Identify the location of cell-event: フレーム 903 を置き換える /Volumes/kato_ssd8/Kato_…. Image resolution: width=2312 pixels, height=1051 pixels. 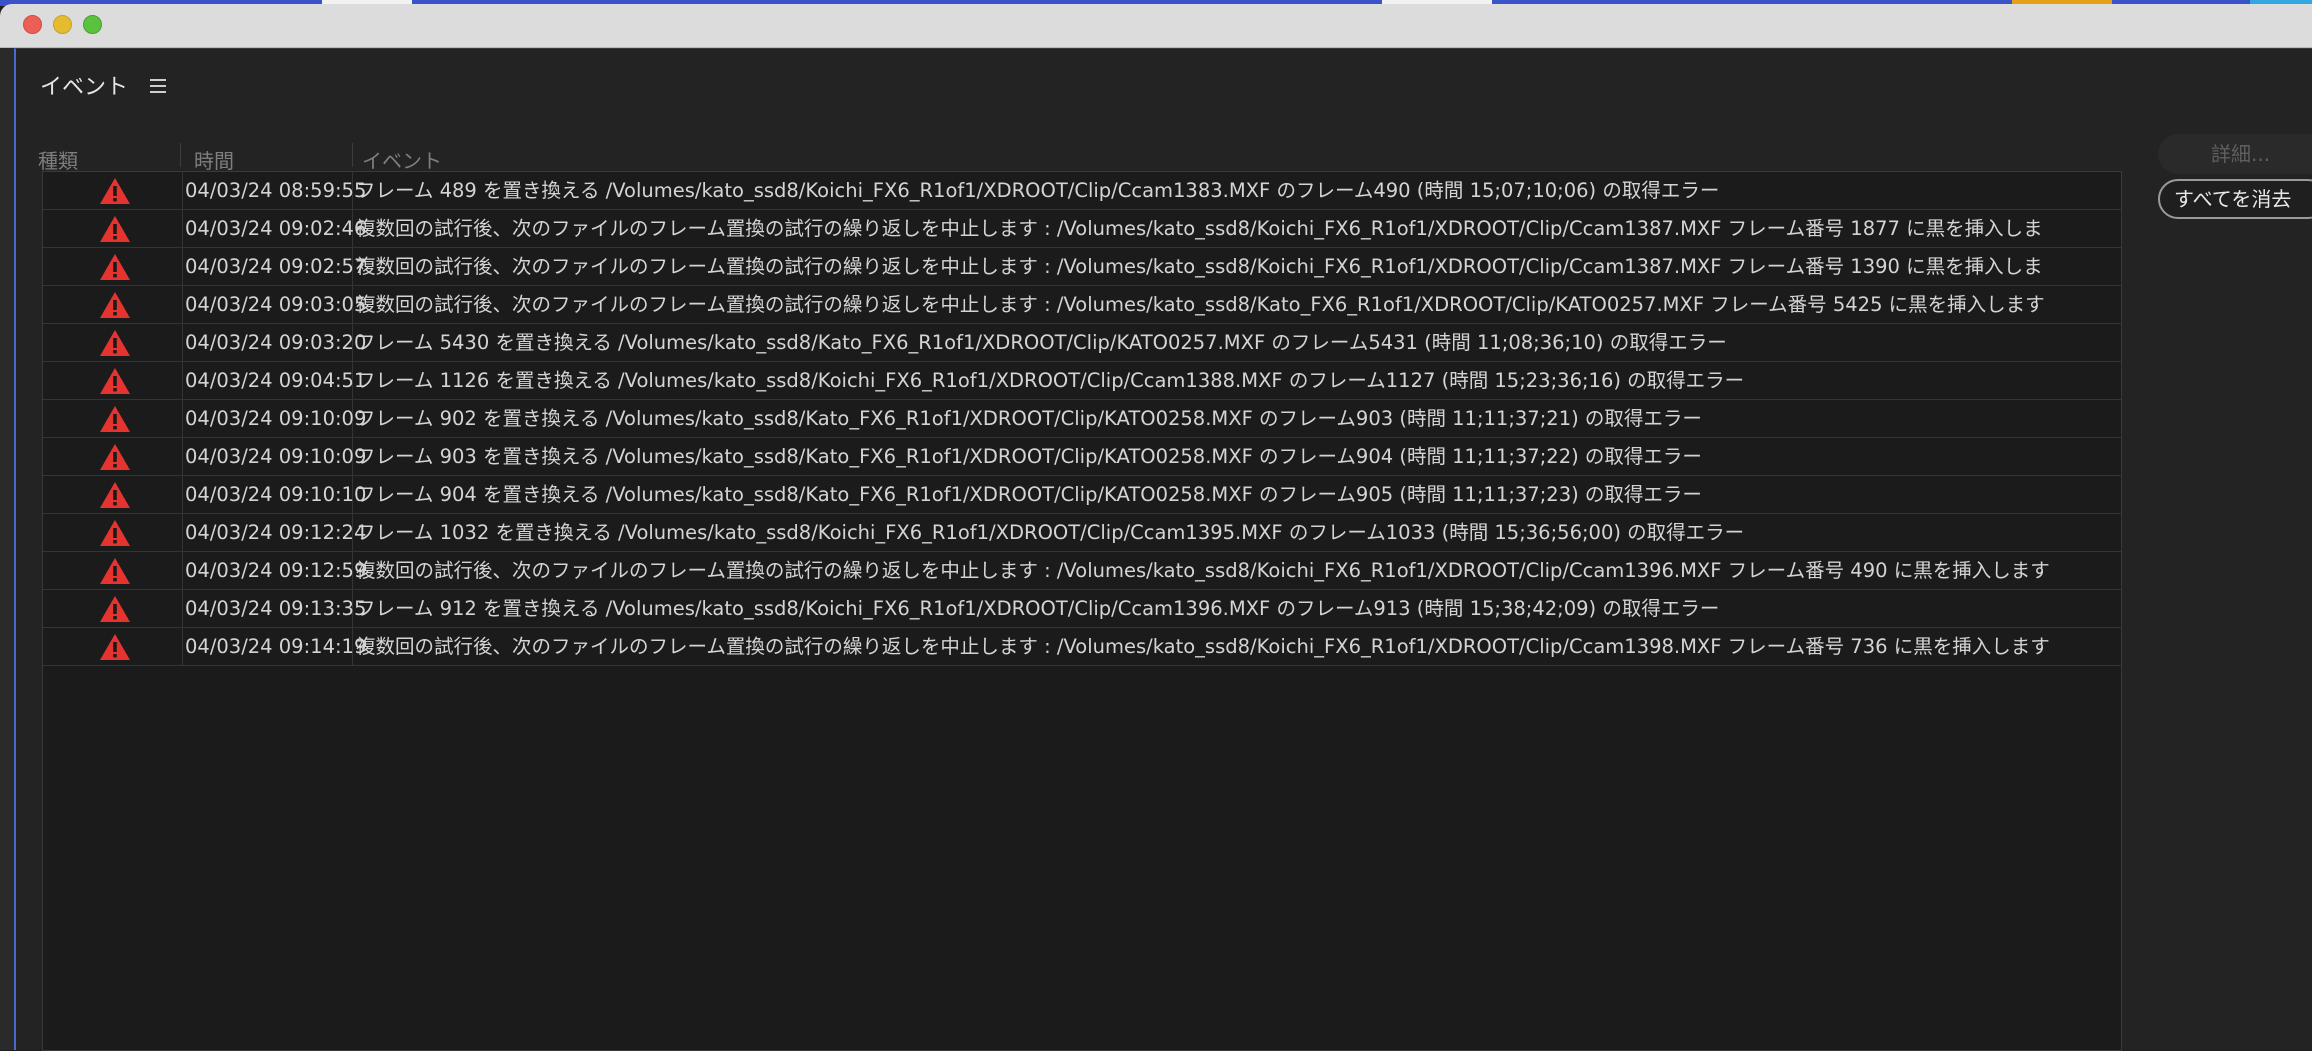
(1029, 456).